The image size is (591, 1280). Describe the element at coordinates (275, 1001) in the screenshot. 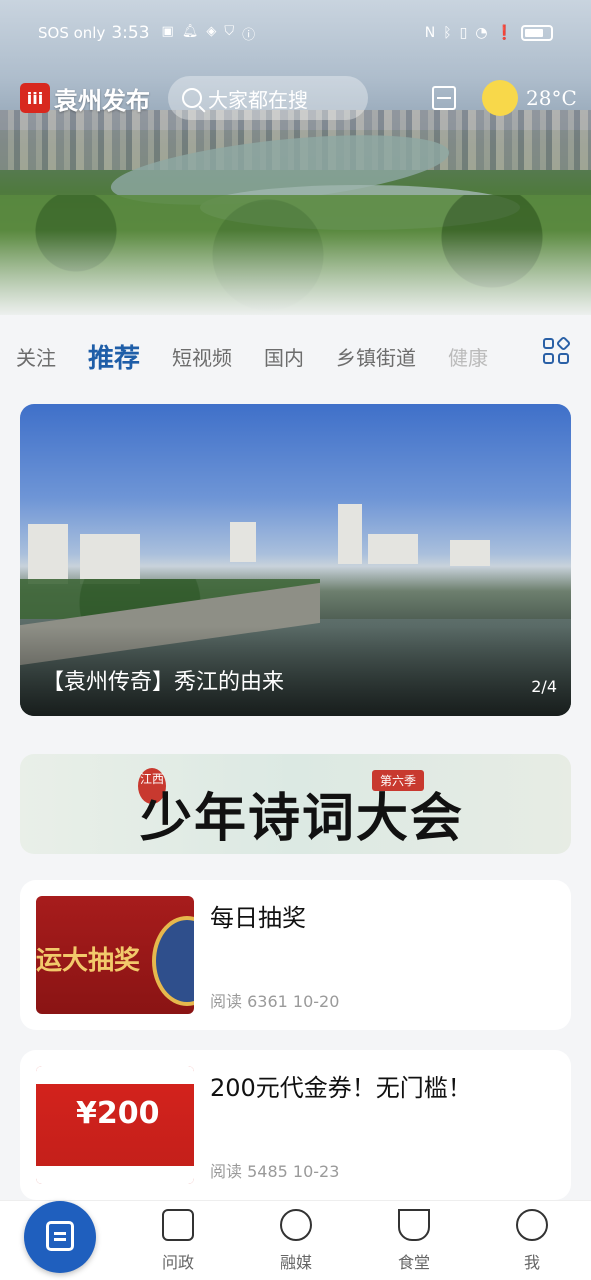

I see `article-meta: 阅读 6361 10-20` at that location.